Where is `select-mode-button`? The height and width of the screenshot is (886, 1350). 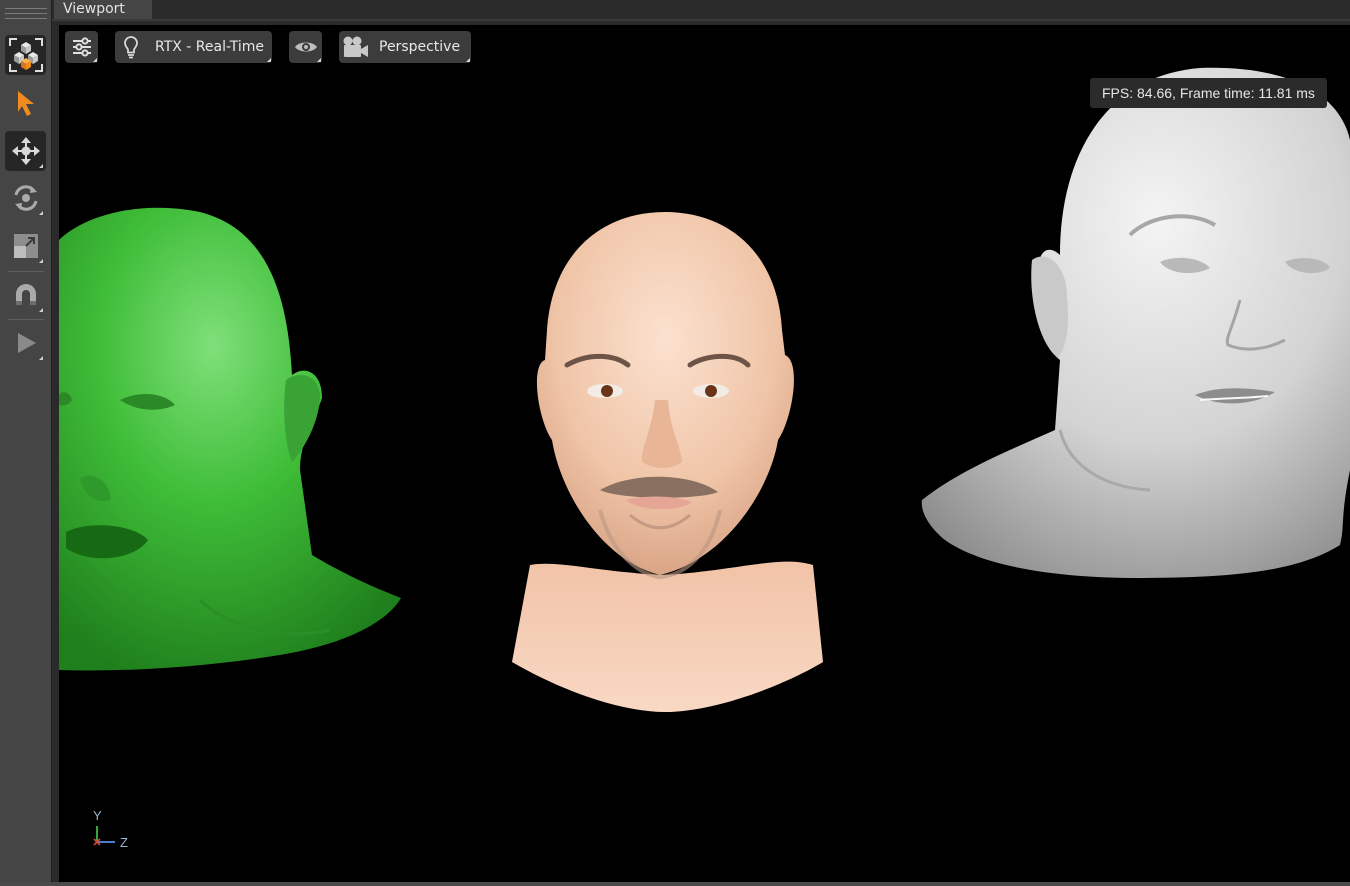
select-mode-button is located at coordinates (25, 55).